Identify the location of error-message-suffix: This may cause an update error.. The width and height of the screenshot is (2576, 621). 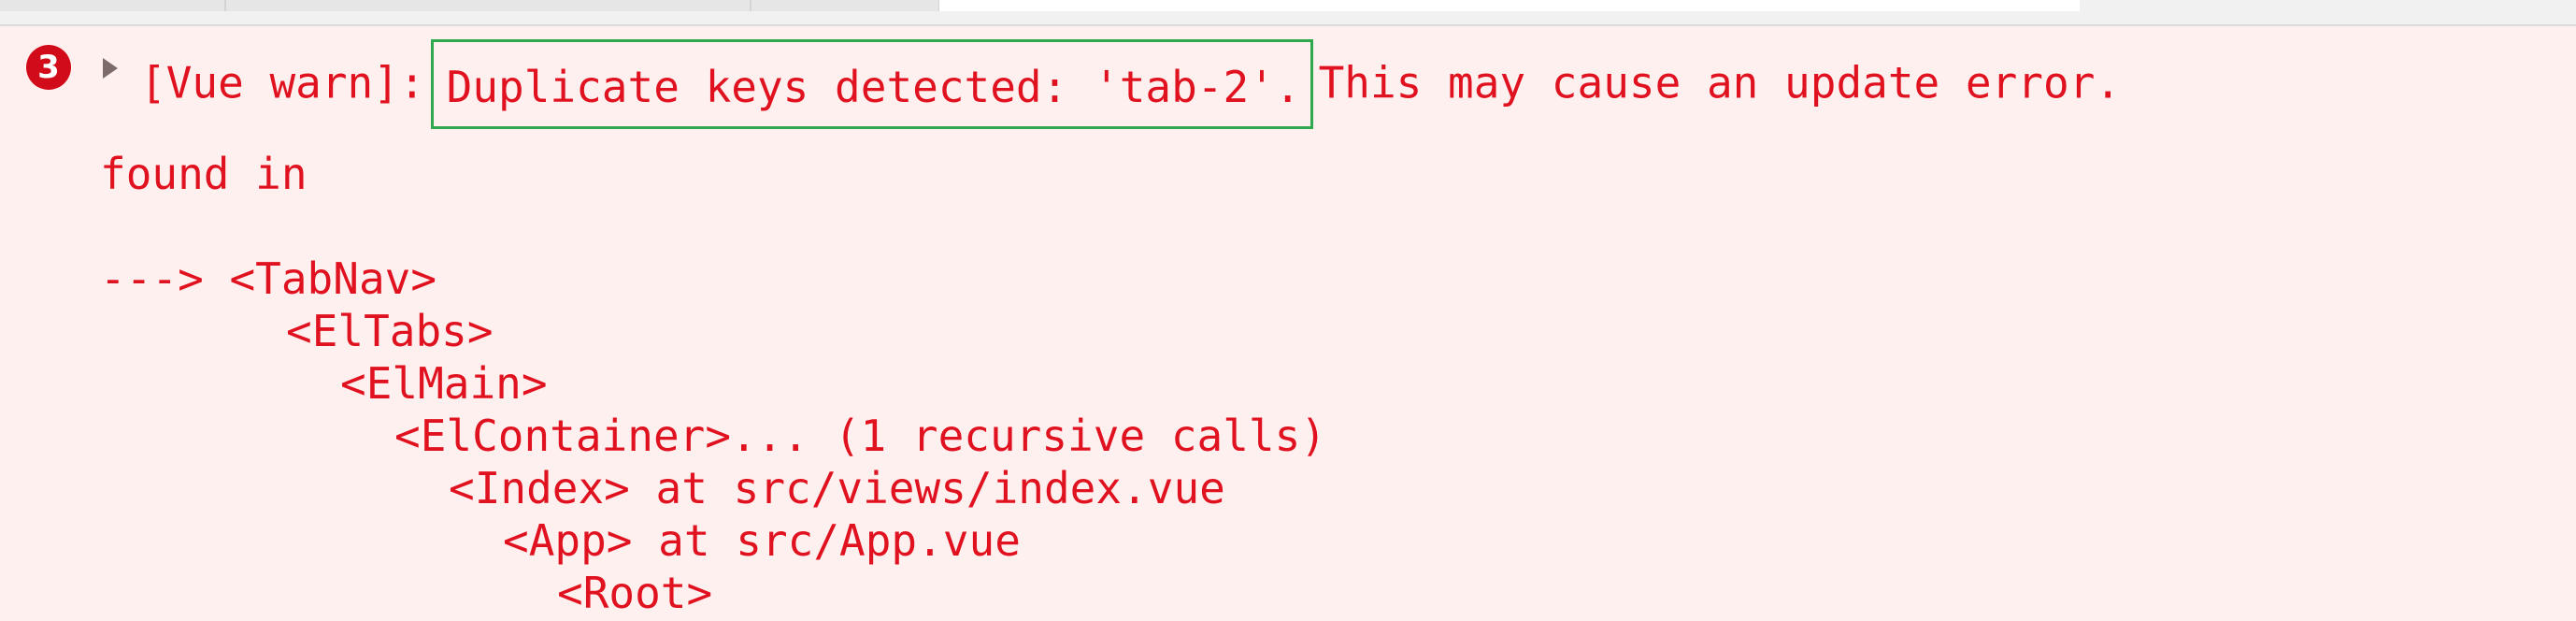
(1720, 83).